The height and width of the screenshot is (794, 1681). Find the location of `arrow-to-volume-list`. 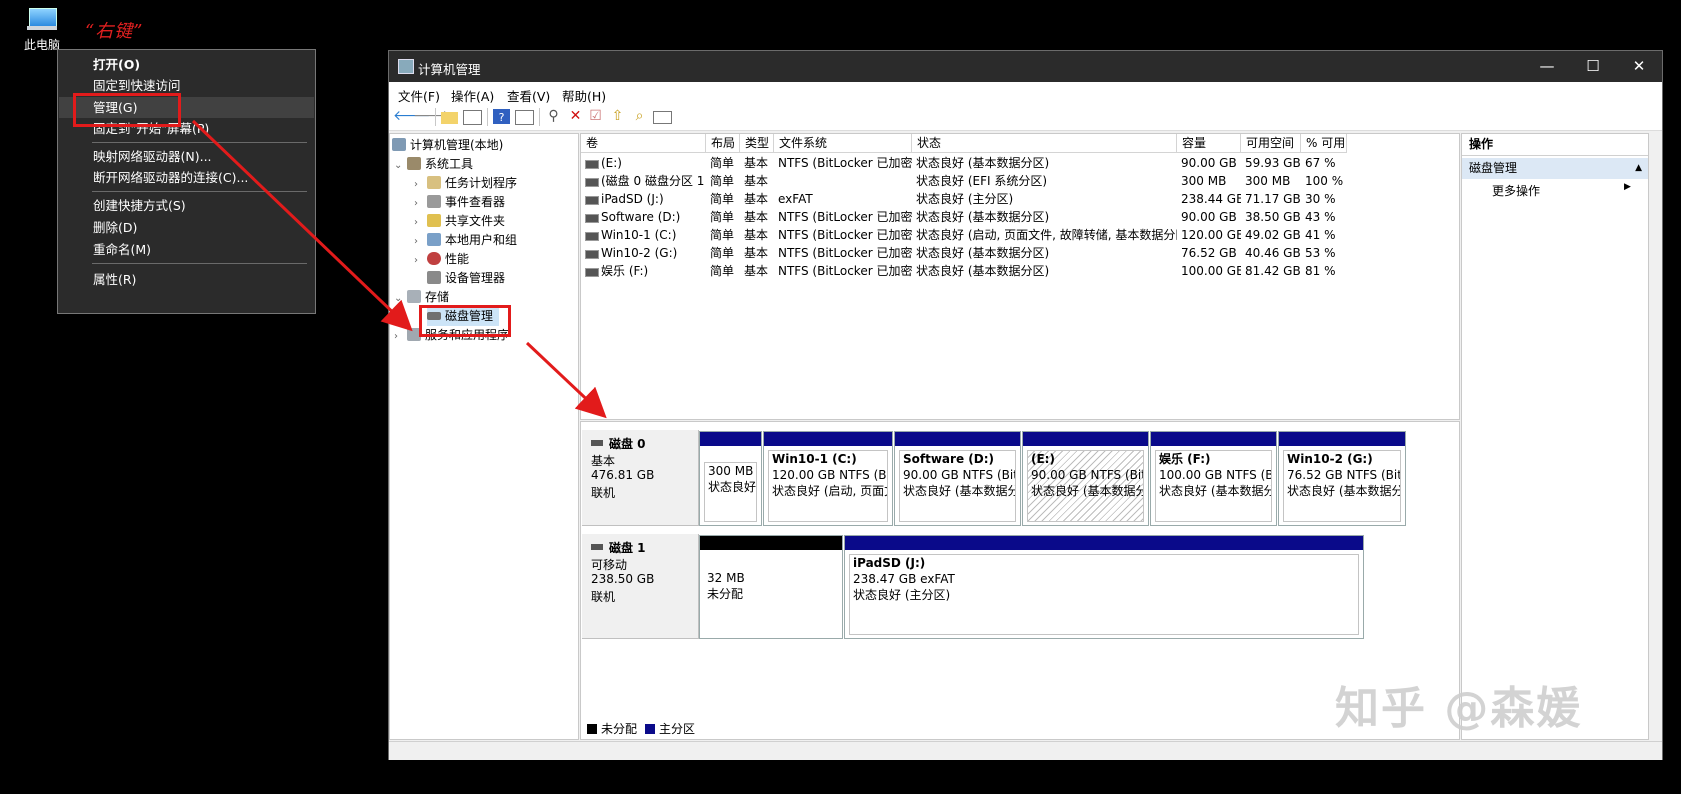

arrow-to-volume-list is located at coordinates (566, 380).